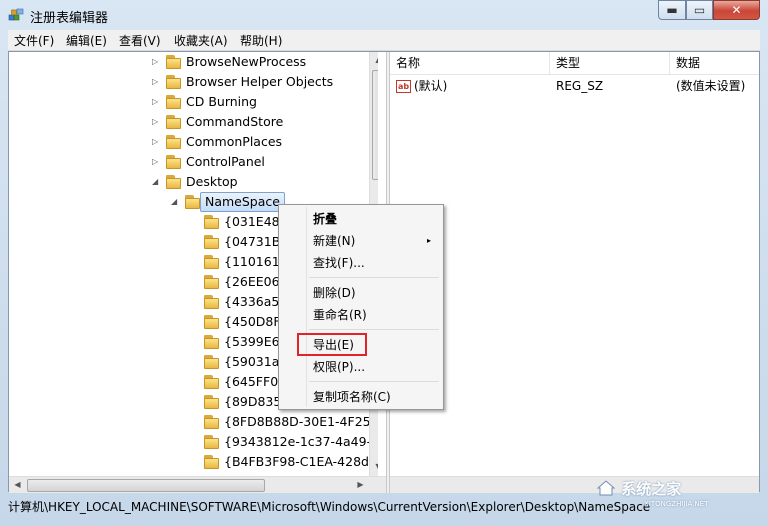 This screenshot has width=768, height=526. Describe the element at coordinates (384, 15) in the screenshot. I see `title-bar: 注册表编辑器 ▬ ▭ ✕` at that location.